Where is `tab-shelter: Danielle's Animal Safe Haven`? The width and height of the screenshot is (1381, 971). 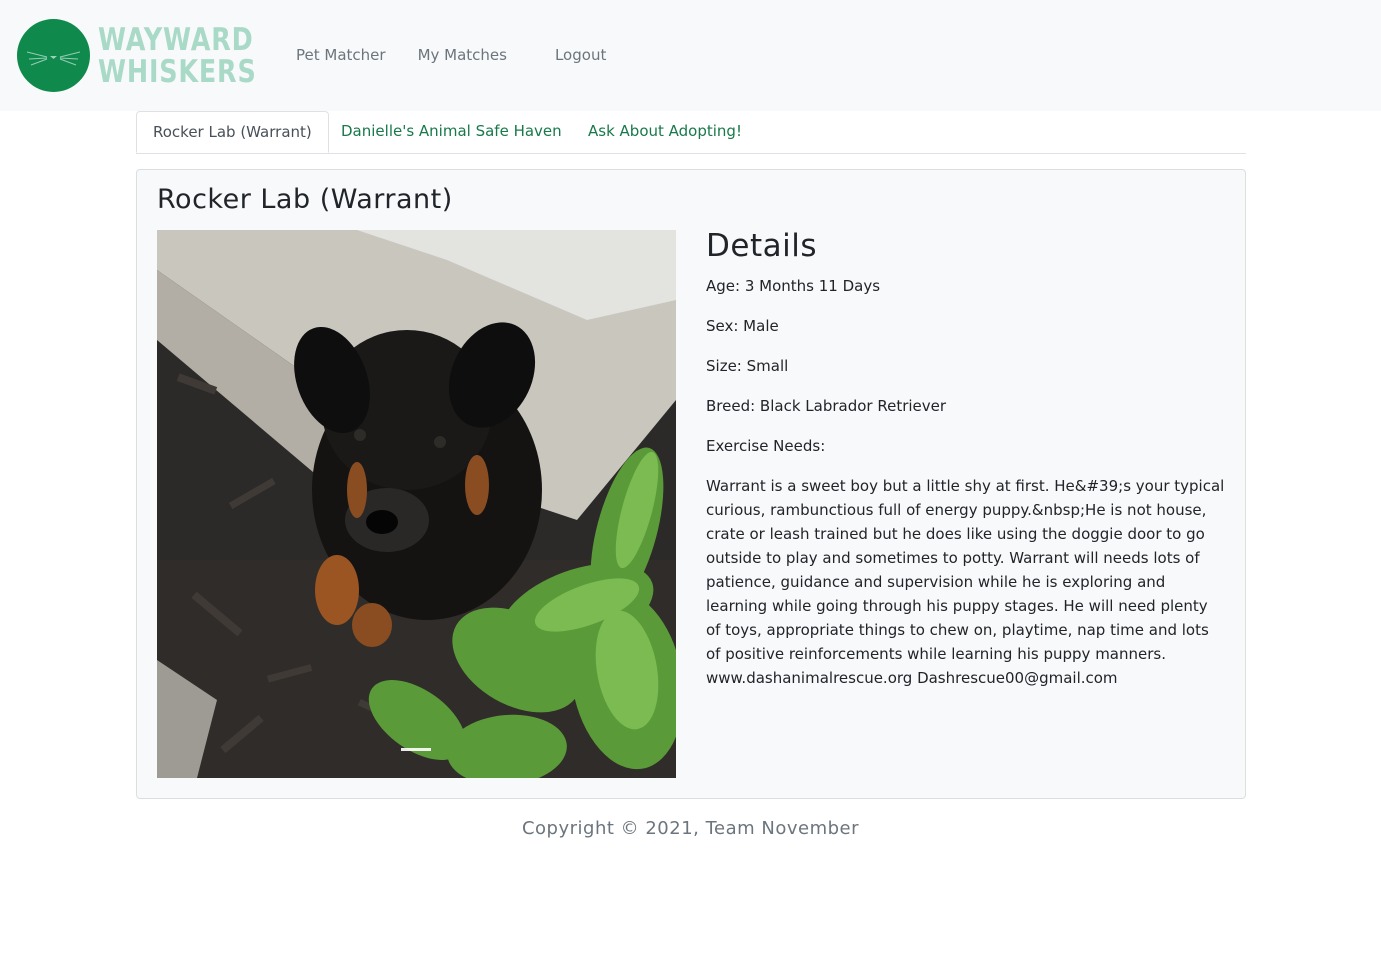
tab-shelter: Danielle's Animal Safe Haven is located at coordinates (451, 131).